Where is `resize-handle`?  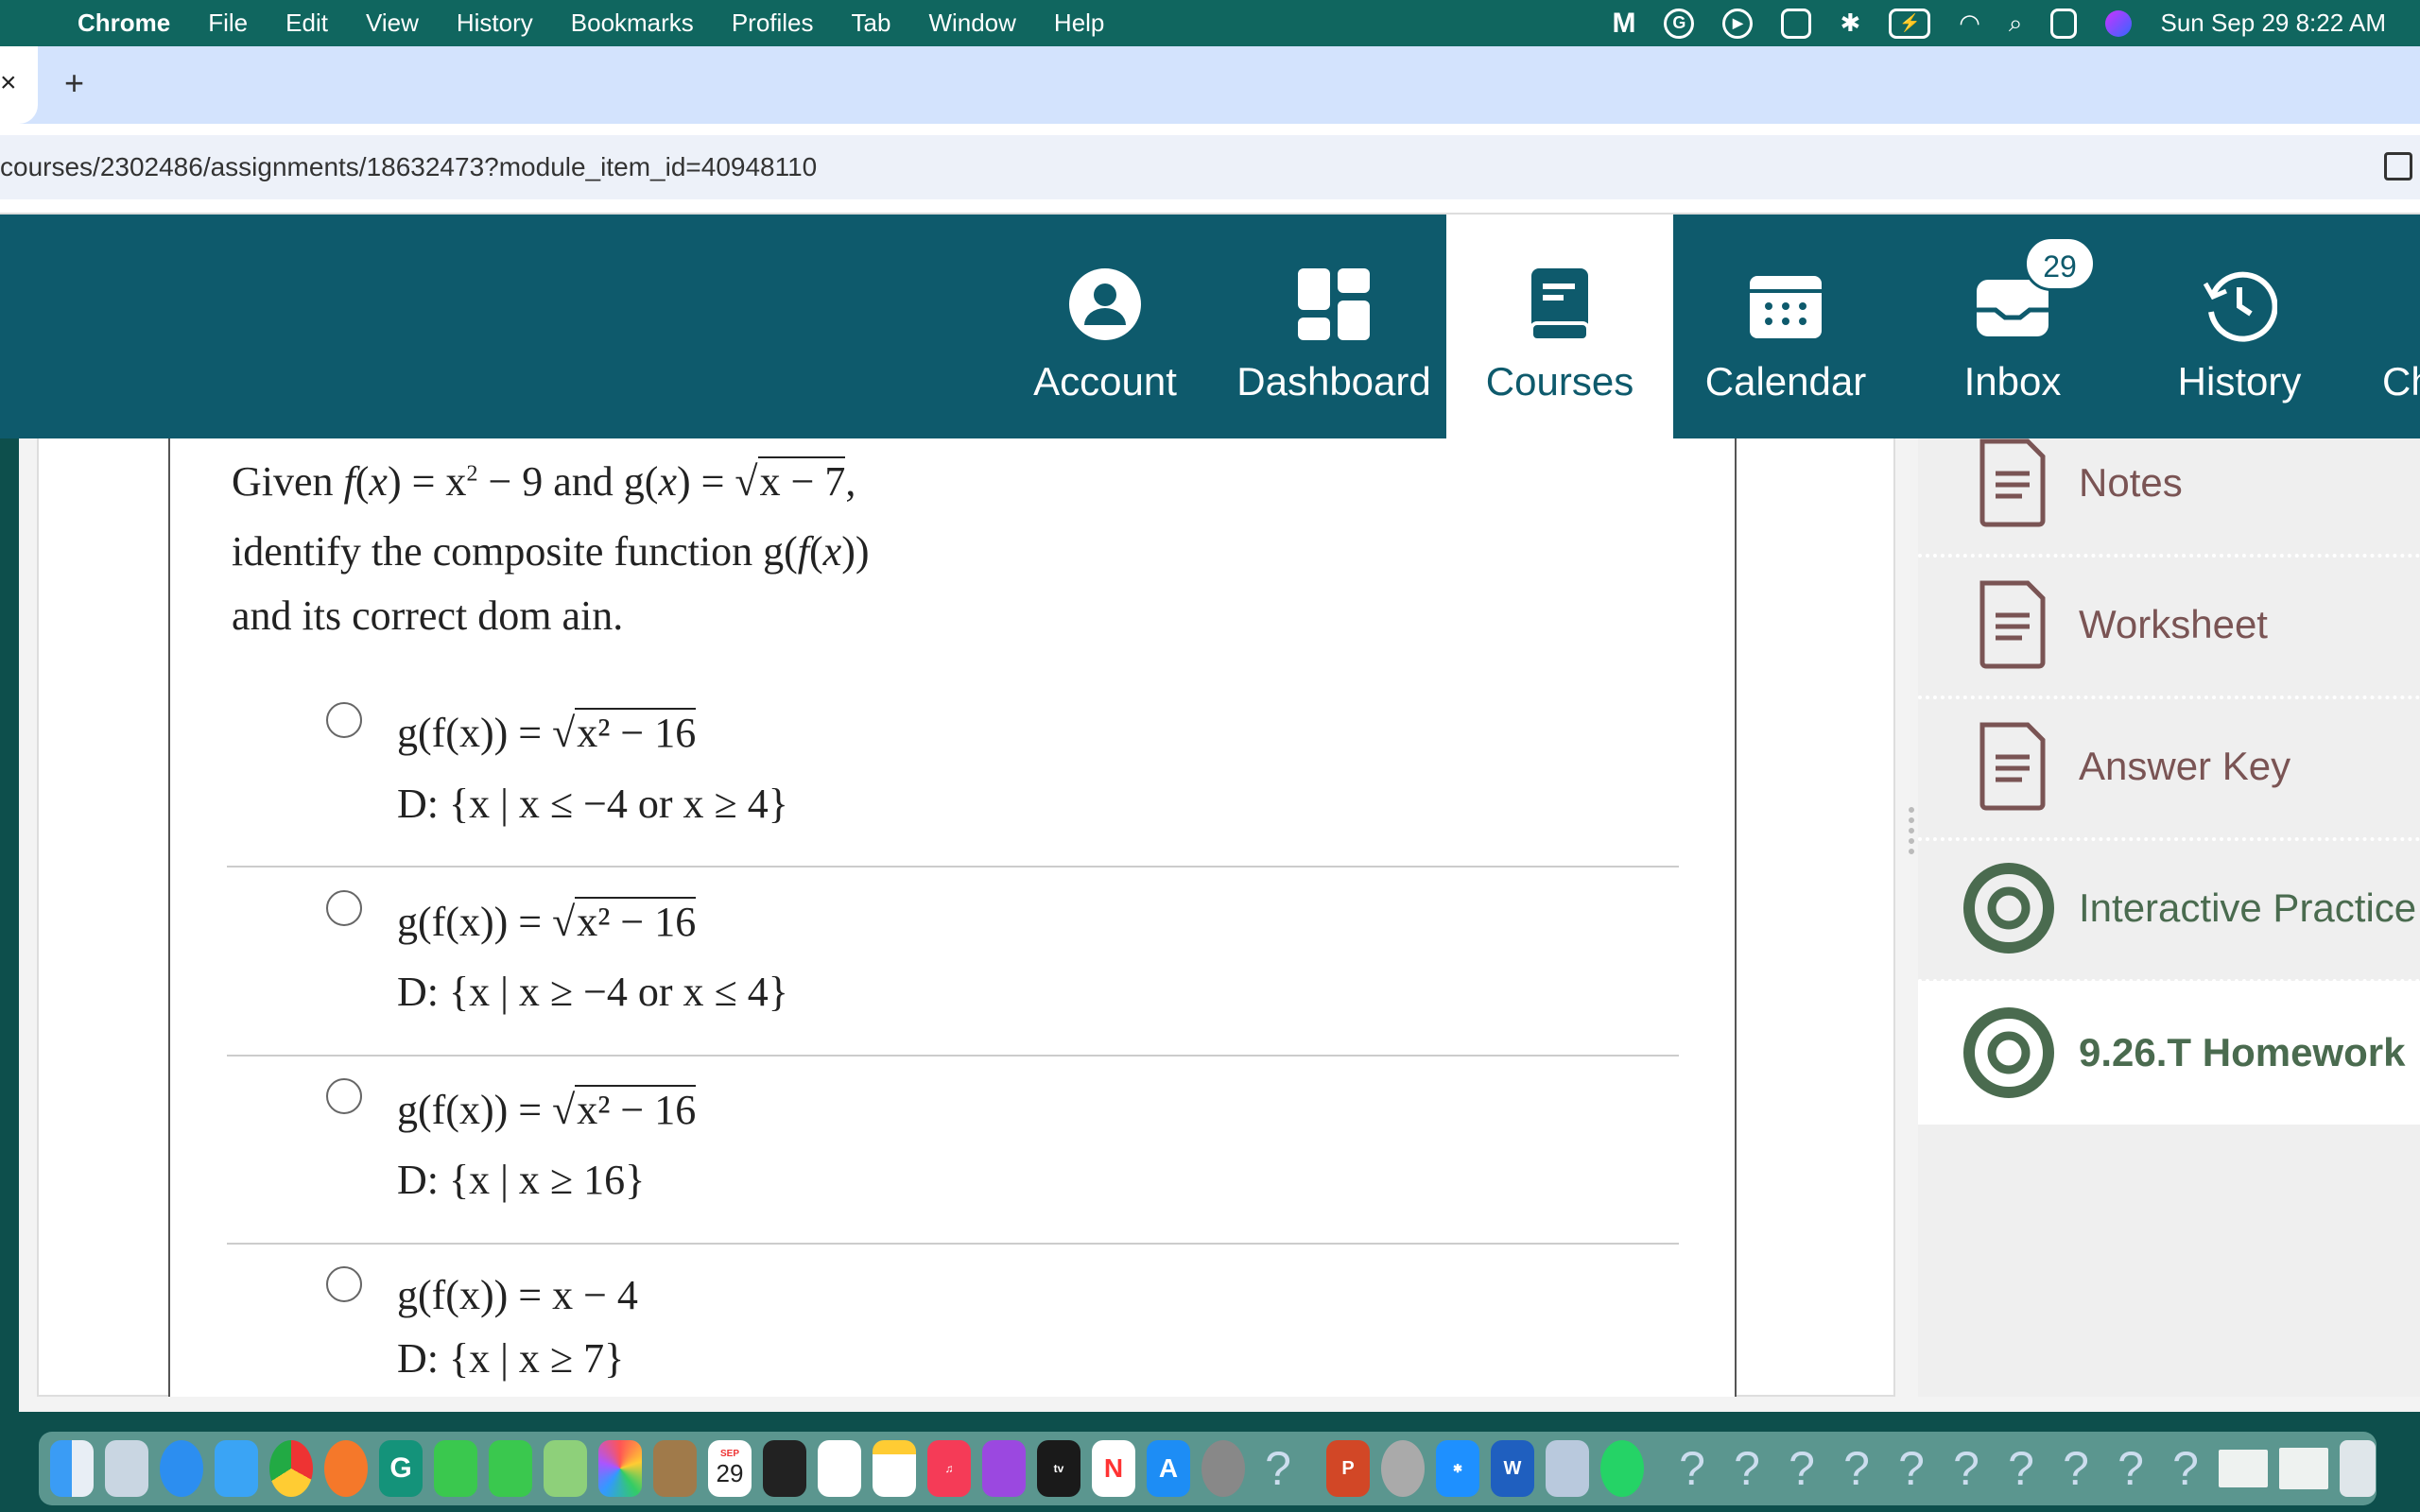 resize-handle is located at coordinates (1911, 830).